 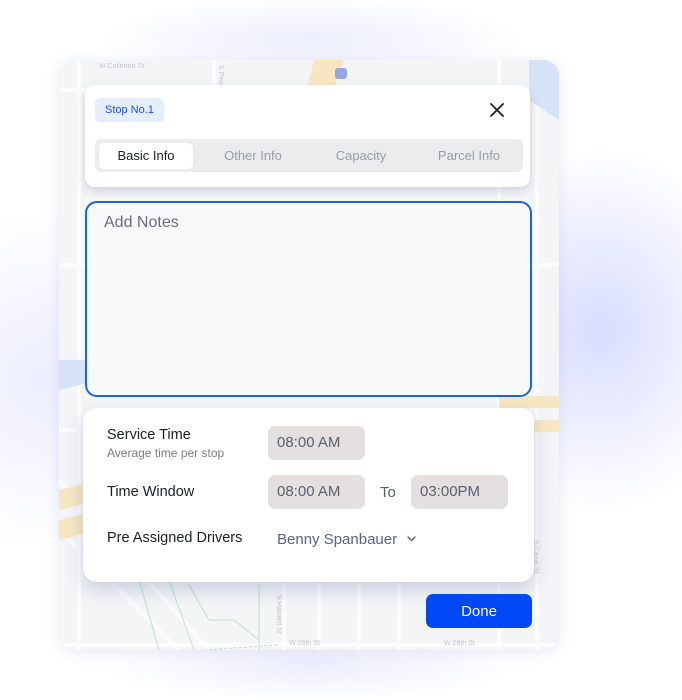 What do you see at coordinates (149, 435) in the screenshot?
I see `service-time-label: Service Time` at bounding box center [149, 435].